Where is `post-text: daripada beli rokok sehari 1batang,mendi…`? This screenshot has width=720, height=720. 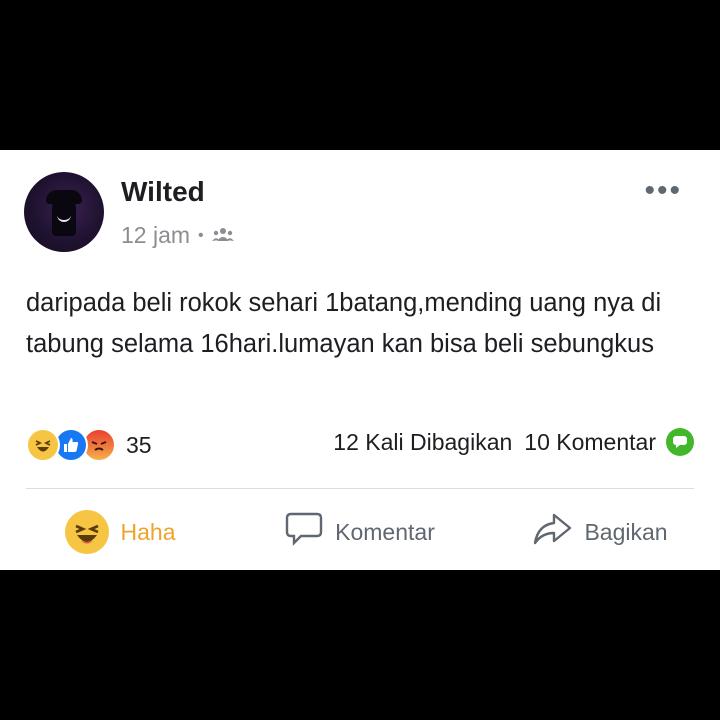
post-text: daripada beli rokok sehari 1batang,mendi… is located at coordinates (344, 323).